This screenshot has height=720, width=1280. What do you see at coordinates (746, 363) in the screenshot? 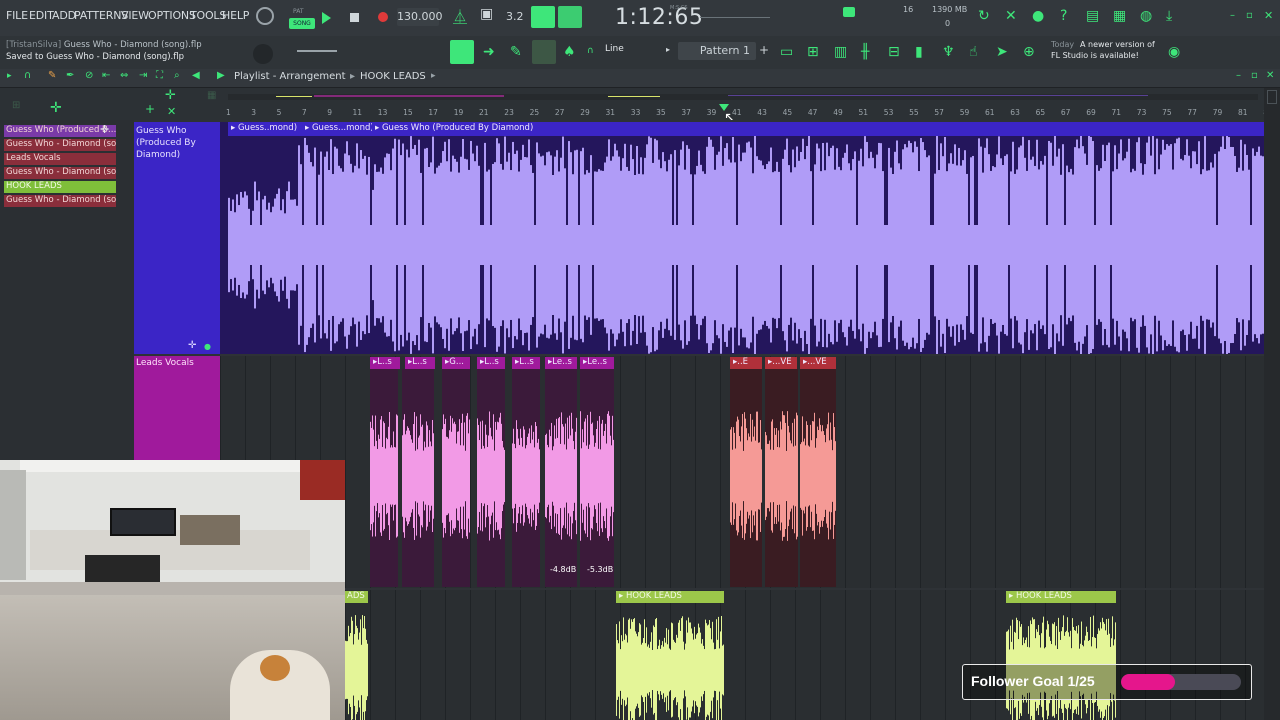
I see `clip-vocal-8: ▸..E` at bounding box center [746, 363].